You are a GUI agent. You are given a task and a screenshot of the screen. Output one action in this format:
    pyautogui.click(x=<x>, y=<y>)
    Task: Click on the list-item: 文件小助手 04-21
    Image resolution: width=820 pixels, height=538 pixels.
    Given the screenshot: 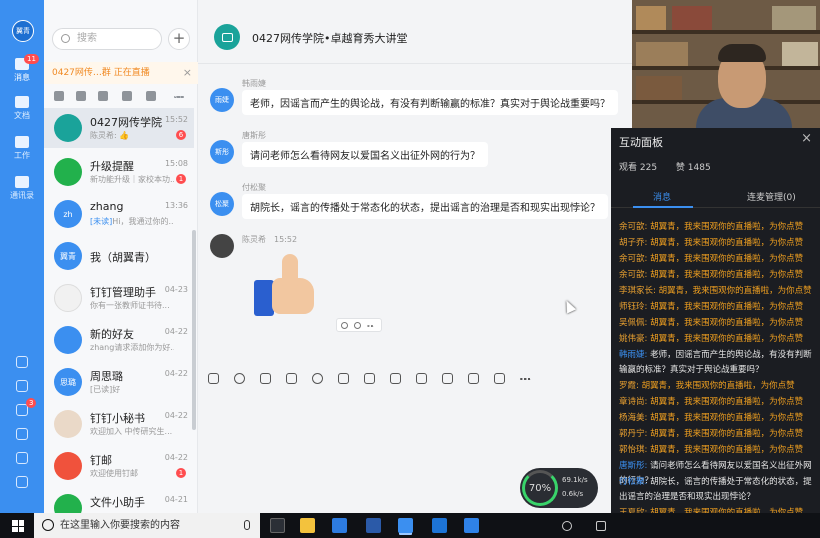 What is the action you would take?
    pyautogui.click(x=119, y=500)
    